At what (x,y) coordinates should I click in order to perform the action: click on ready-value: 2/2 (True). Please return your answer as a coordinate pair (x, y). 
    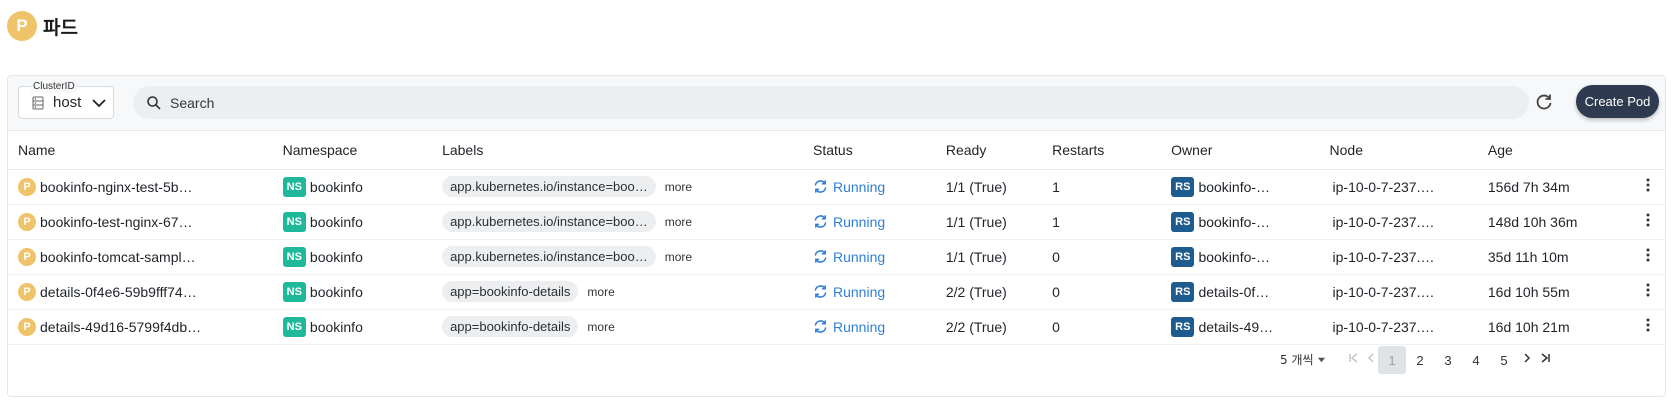
    Looking at the image, I should click on (989, 327).